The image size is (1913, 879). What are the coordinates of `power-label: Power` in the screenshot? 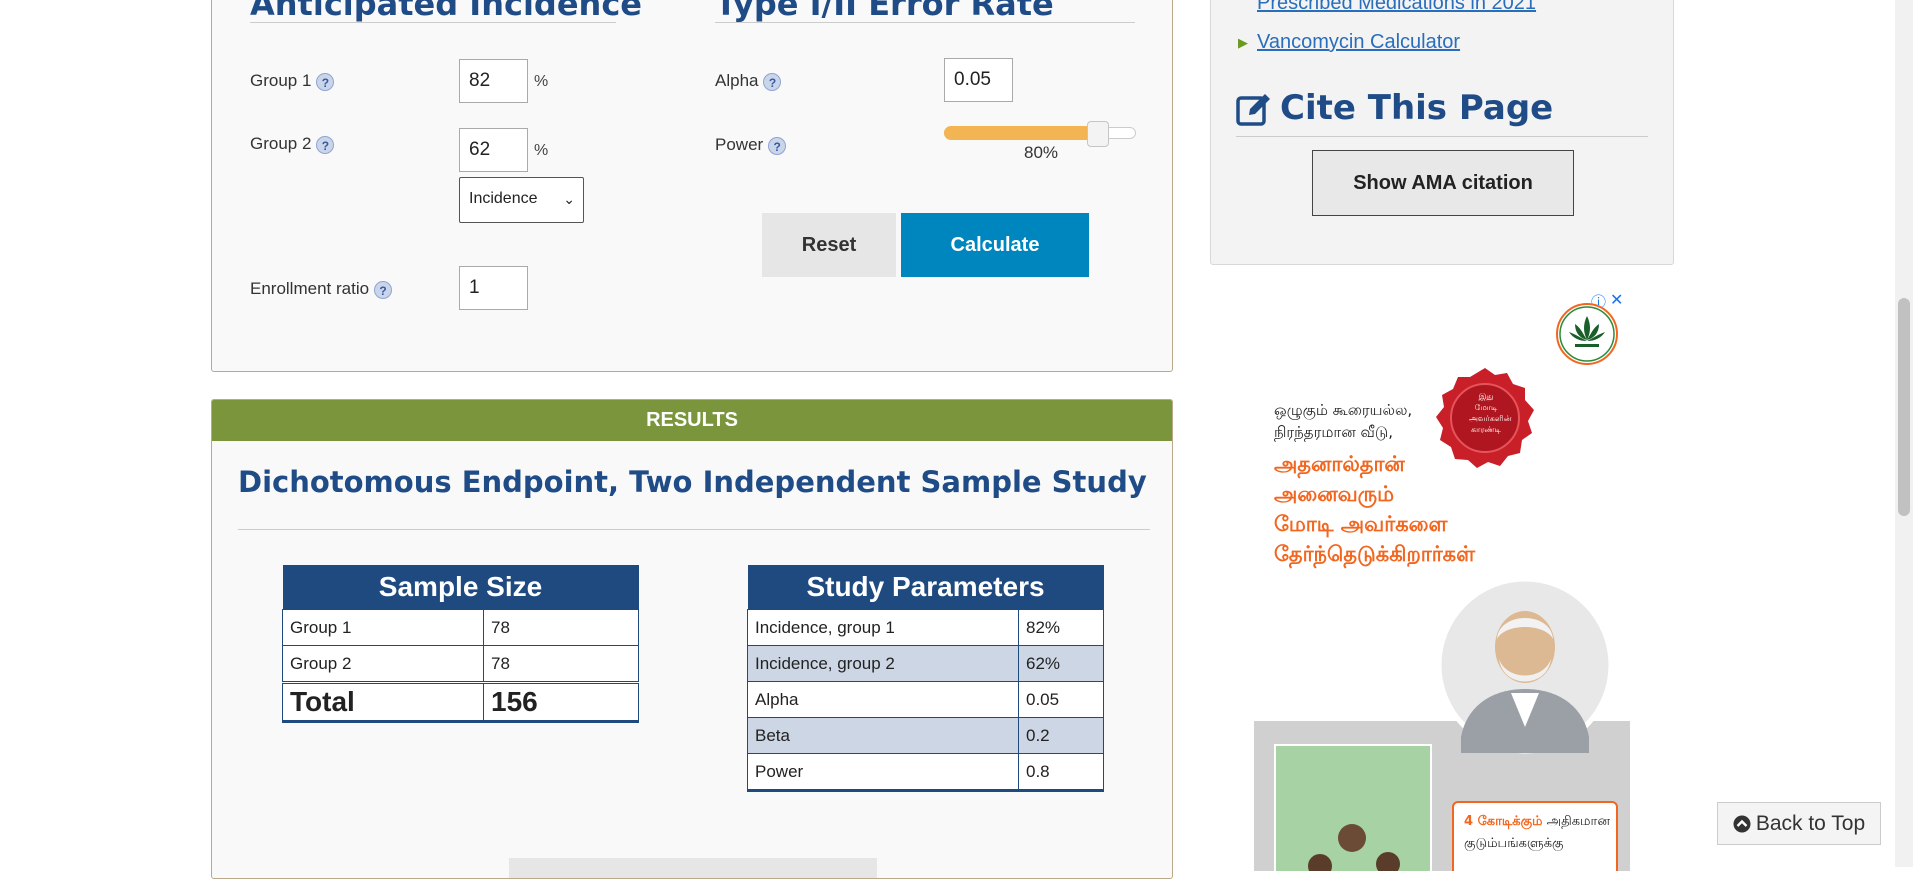 It's located at (739, 144).